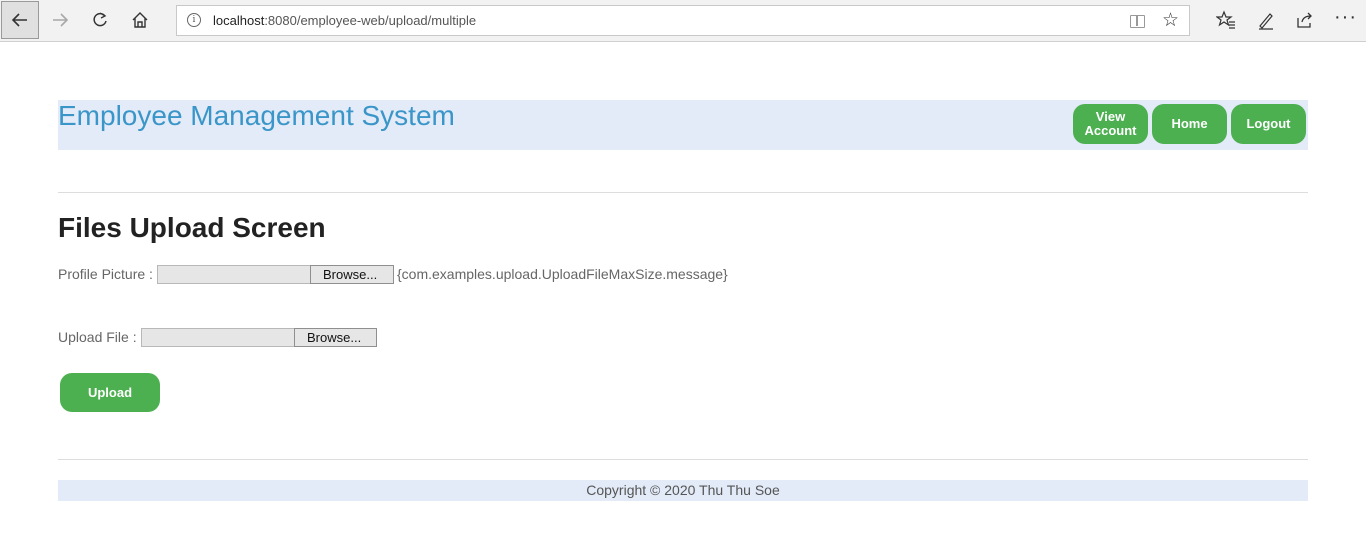 This screenshot has width=1366, height=549. I want to click on upload-file-filename-box, so click(217, 337).